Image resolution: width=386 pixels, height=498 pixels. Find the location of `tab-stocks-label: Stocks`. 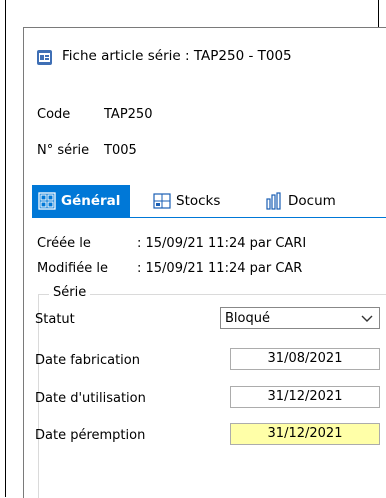

tab-stocks-label: Stocks is located at coordinates (198, 201).